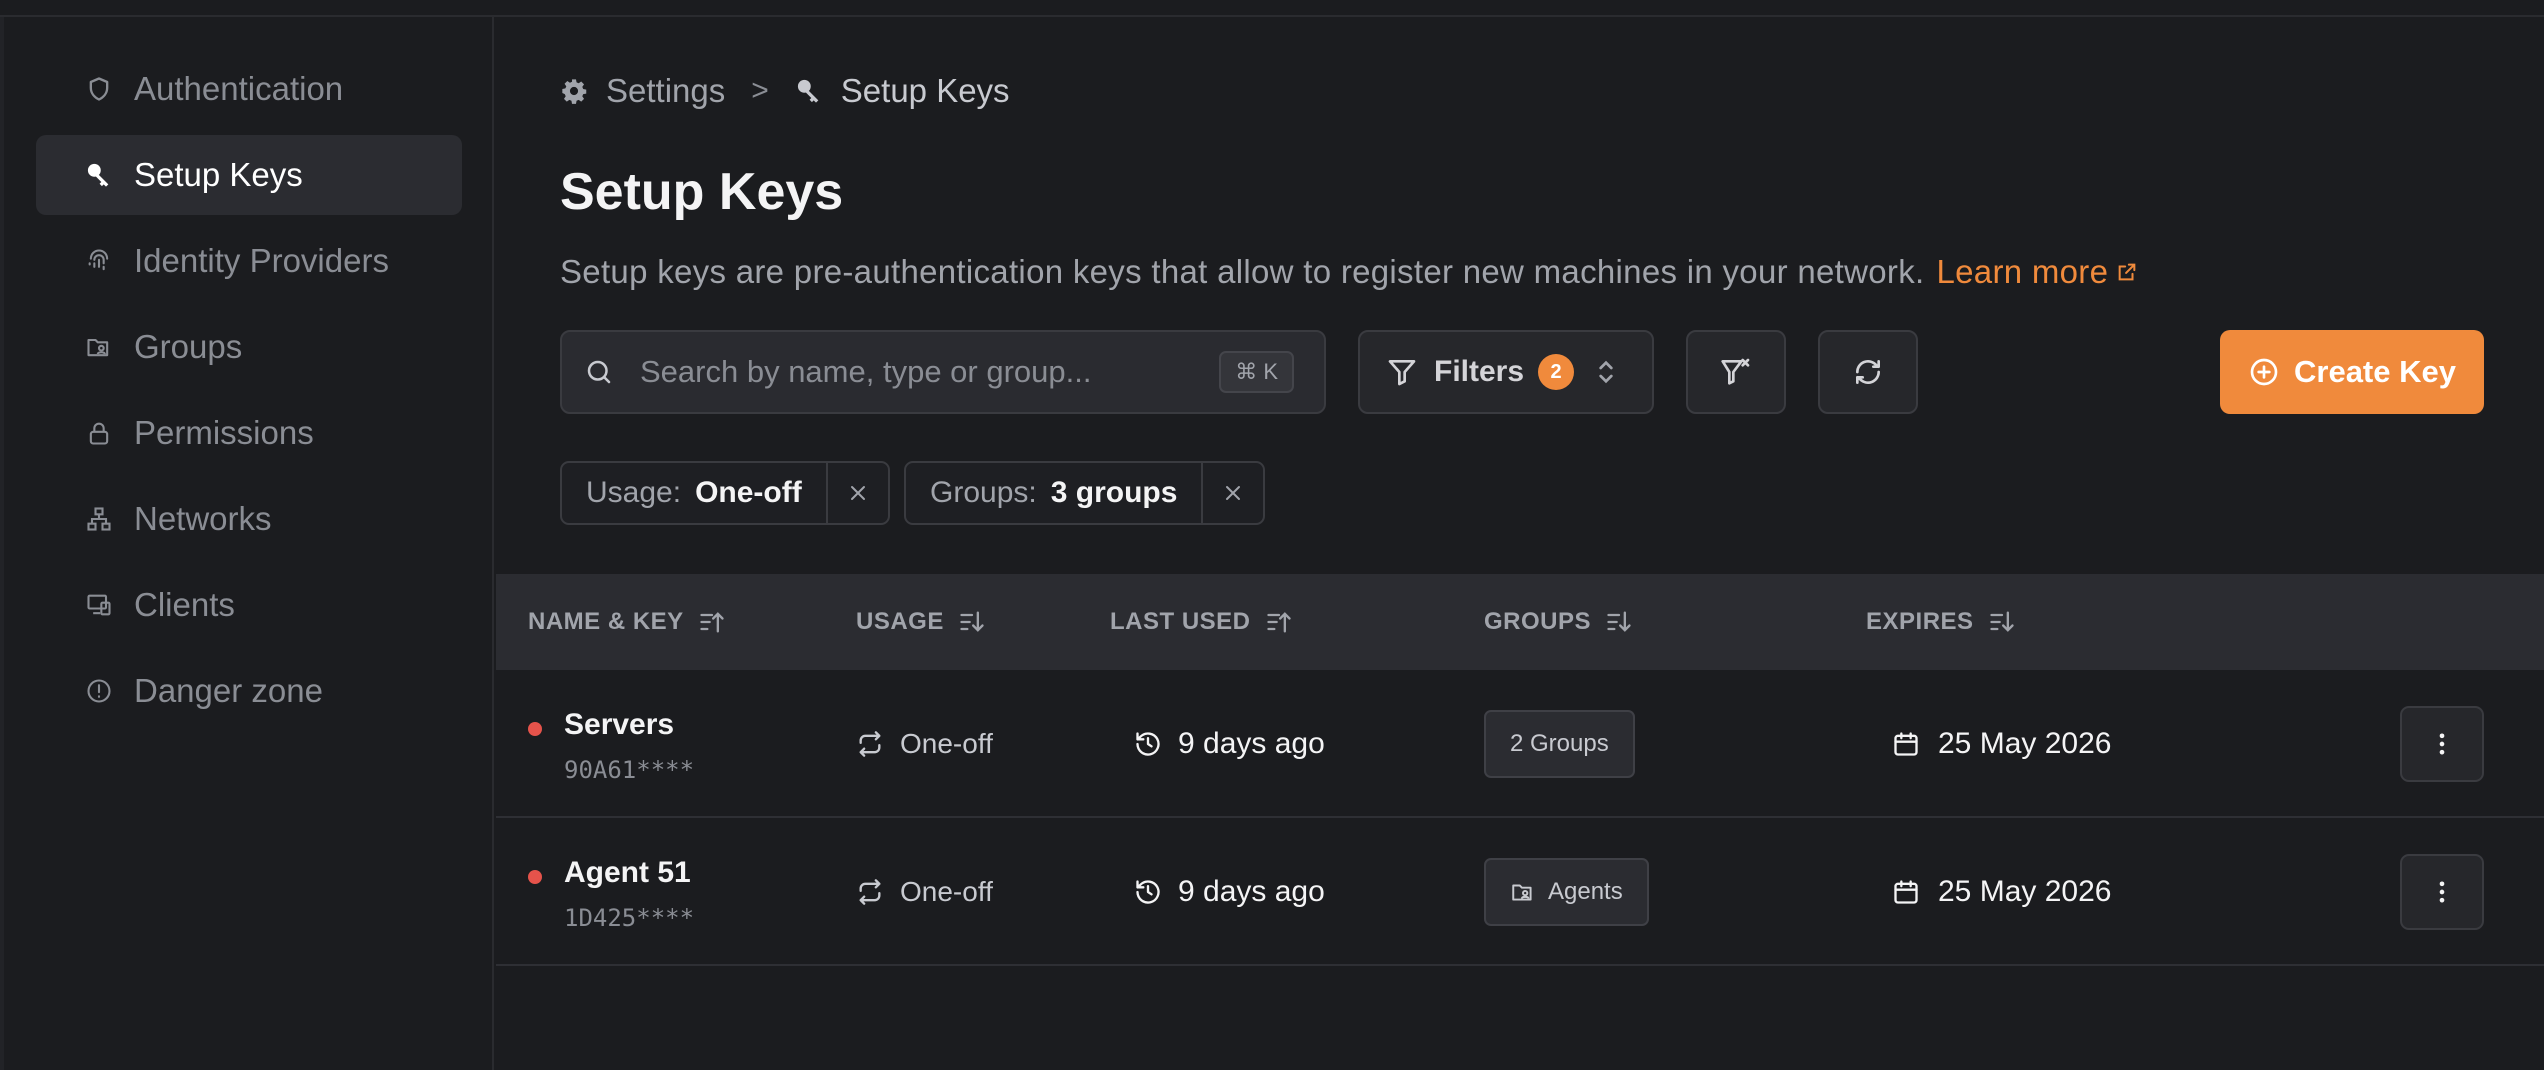  I want to click on page-title: Setup Keys, so click(702, 192).